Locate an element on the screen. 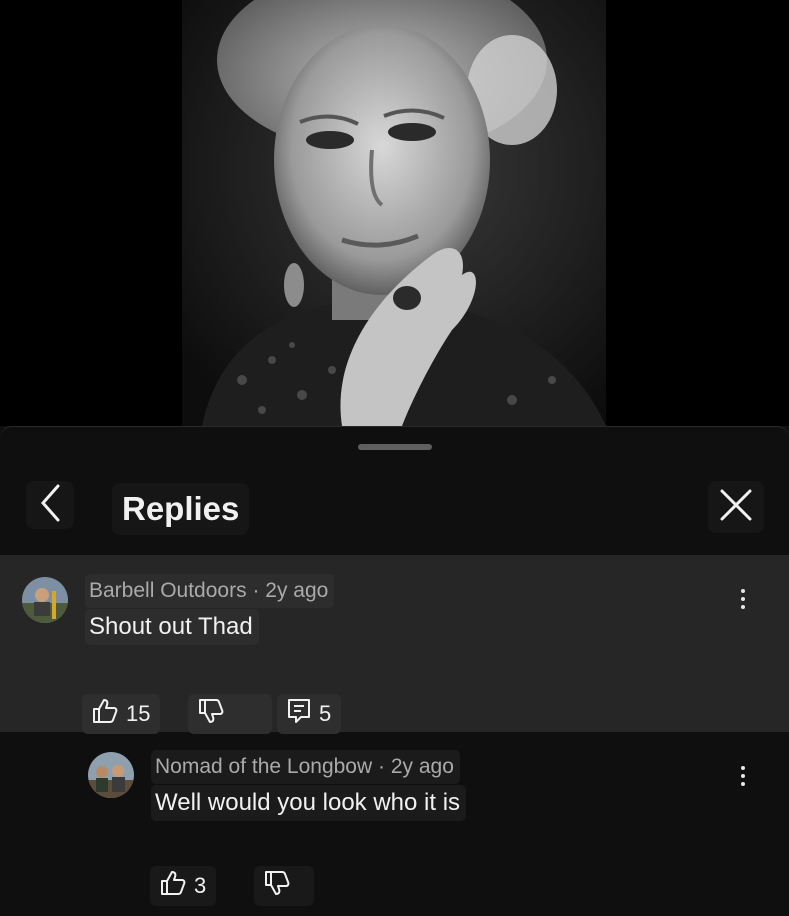 This screenshot has width=789, height=916. close-button is located at coordinates (736, 507).